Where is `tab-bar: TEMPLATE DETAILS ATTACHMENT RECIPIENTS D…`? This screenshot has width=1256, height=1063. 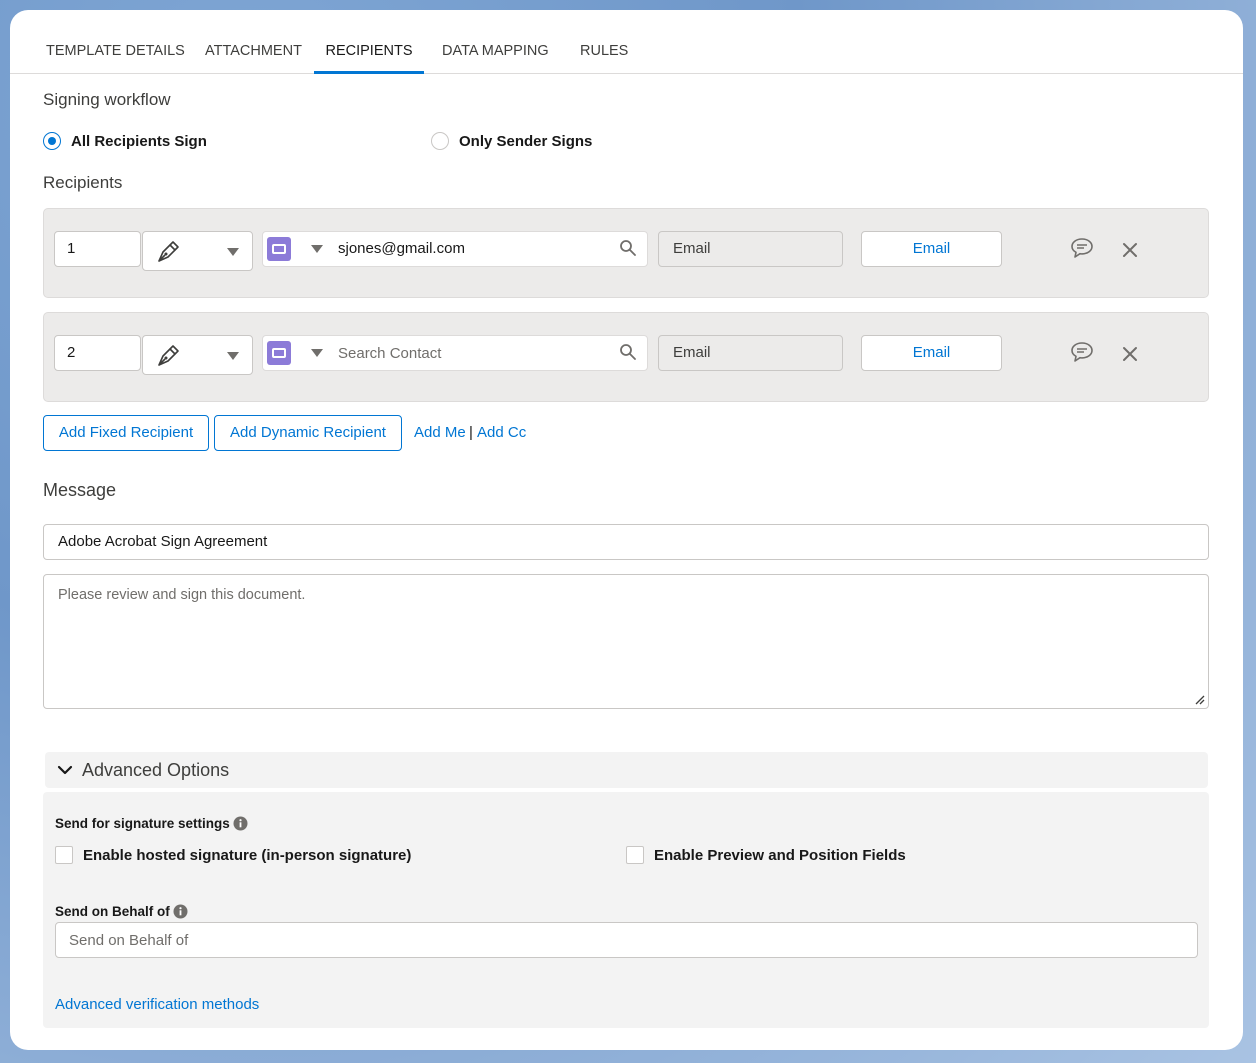 tab-bar: TEMPLATE DETAILS ATTACHMENT RECIPIENTS D… is located at coordinates (626, 42).